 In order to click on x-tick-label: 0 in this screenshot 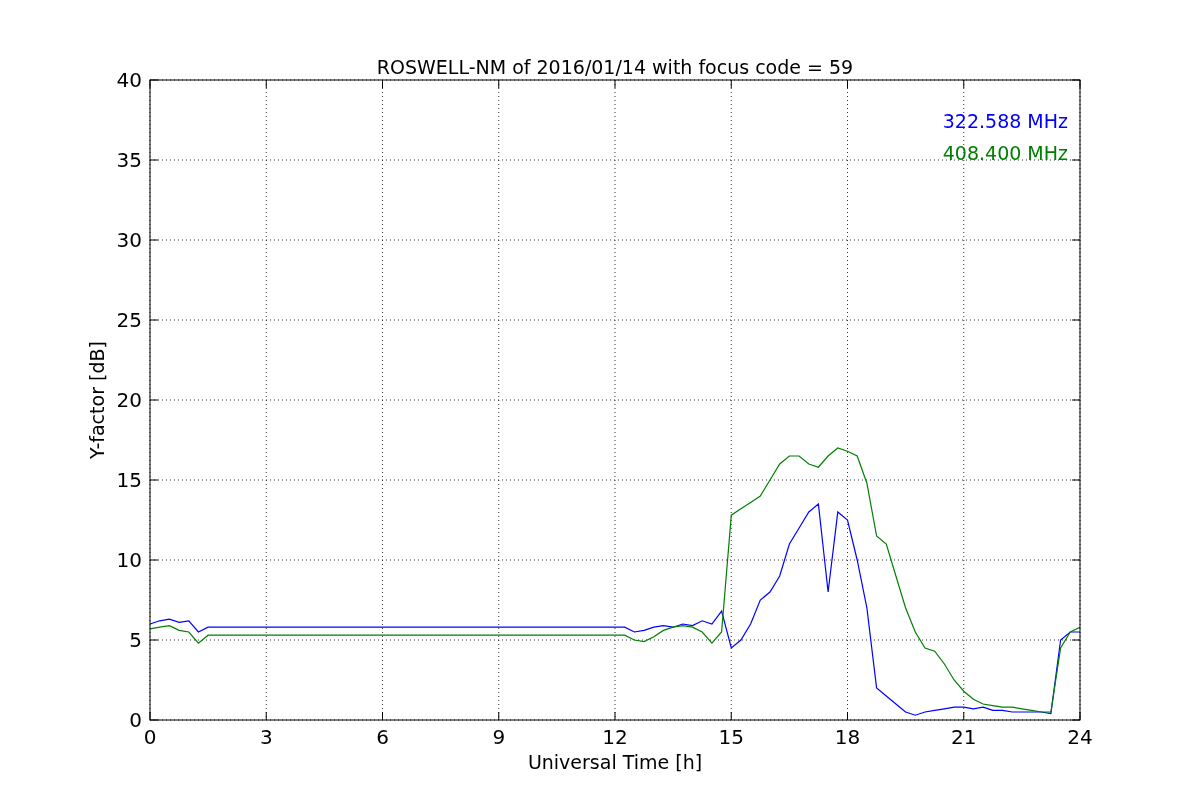, I will do `click(150, 737)`.